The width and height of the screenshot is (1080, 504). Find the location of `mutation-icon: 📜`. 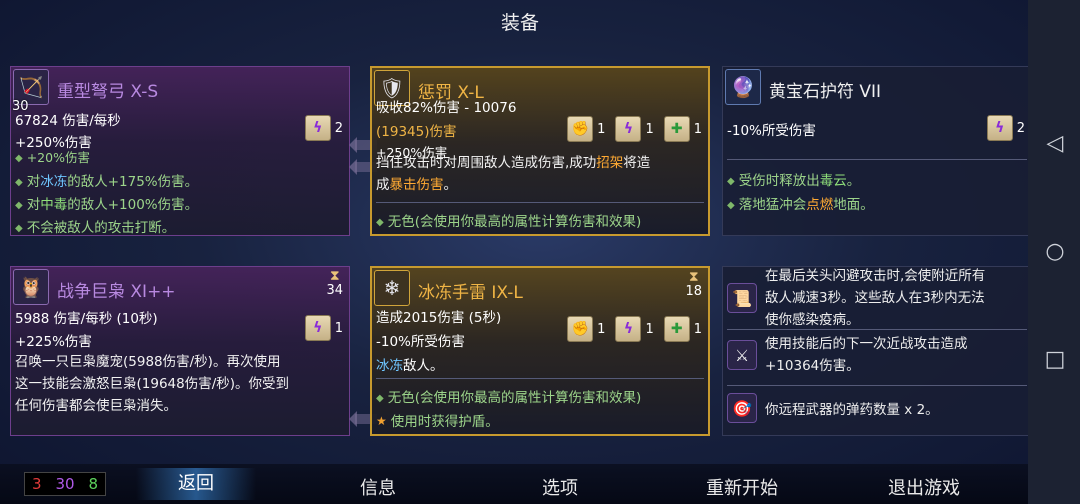

mutation-icon: 📜 is located at coordinates (742, 298).